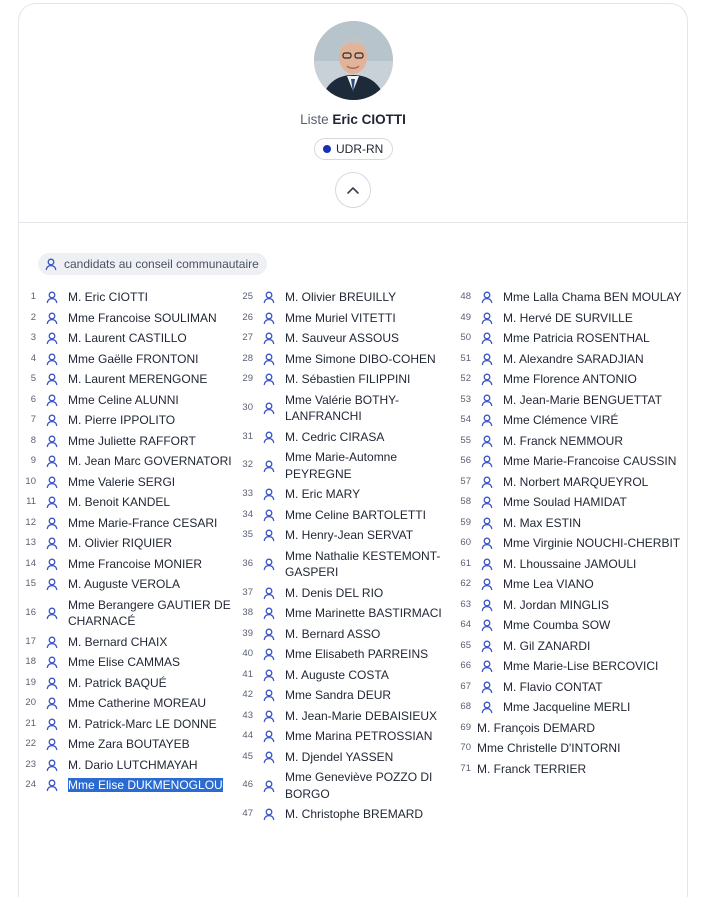  Describe the element at coordinates (33, 378) in the screenshot. I see `candidate-number: 5` at that location.